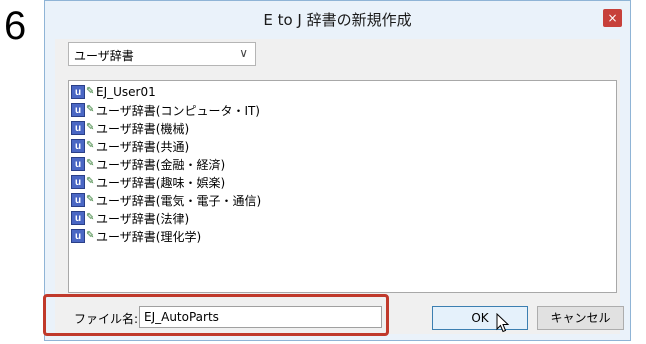 The width and height of the screenshot is (646, 344). What do you see at coordinates (143, 146) in the screenshot?
I see `list-item-label: ユーザ辞書(共通)` at bounding box center [143, 146].